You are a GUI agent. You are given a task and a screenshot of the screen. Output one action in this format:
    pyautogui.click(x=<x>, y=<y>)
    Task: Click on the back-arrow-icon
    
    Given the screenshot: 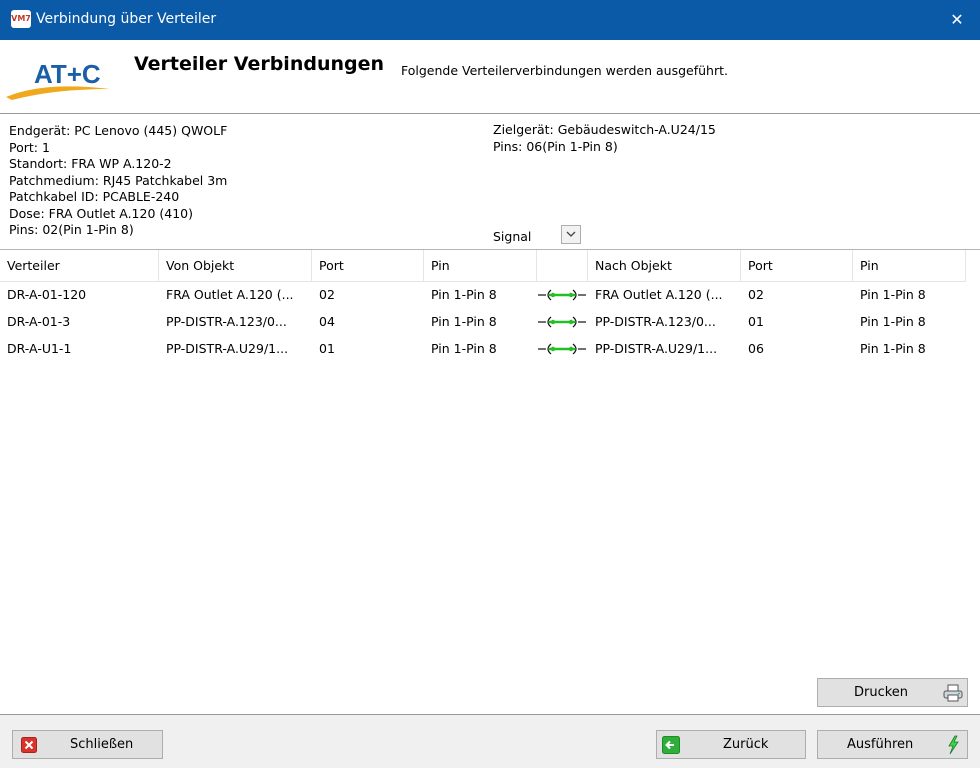 What is the action you would take?
    pyautogui.click(x=671, y=745)
    